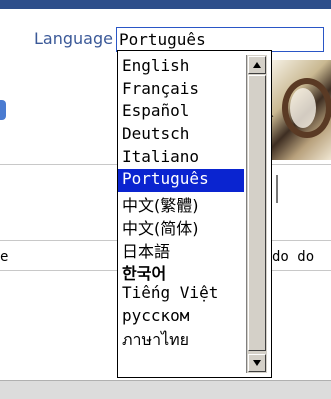 This screenshot has width=331, height=399. Describe the element at coordinates (181, 90) in the screenshot. I see `language-option: Français` at that location.